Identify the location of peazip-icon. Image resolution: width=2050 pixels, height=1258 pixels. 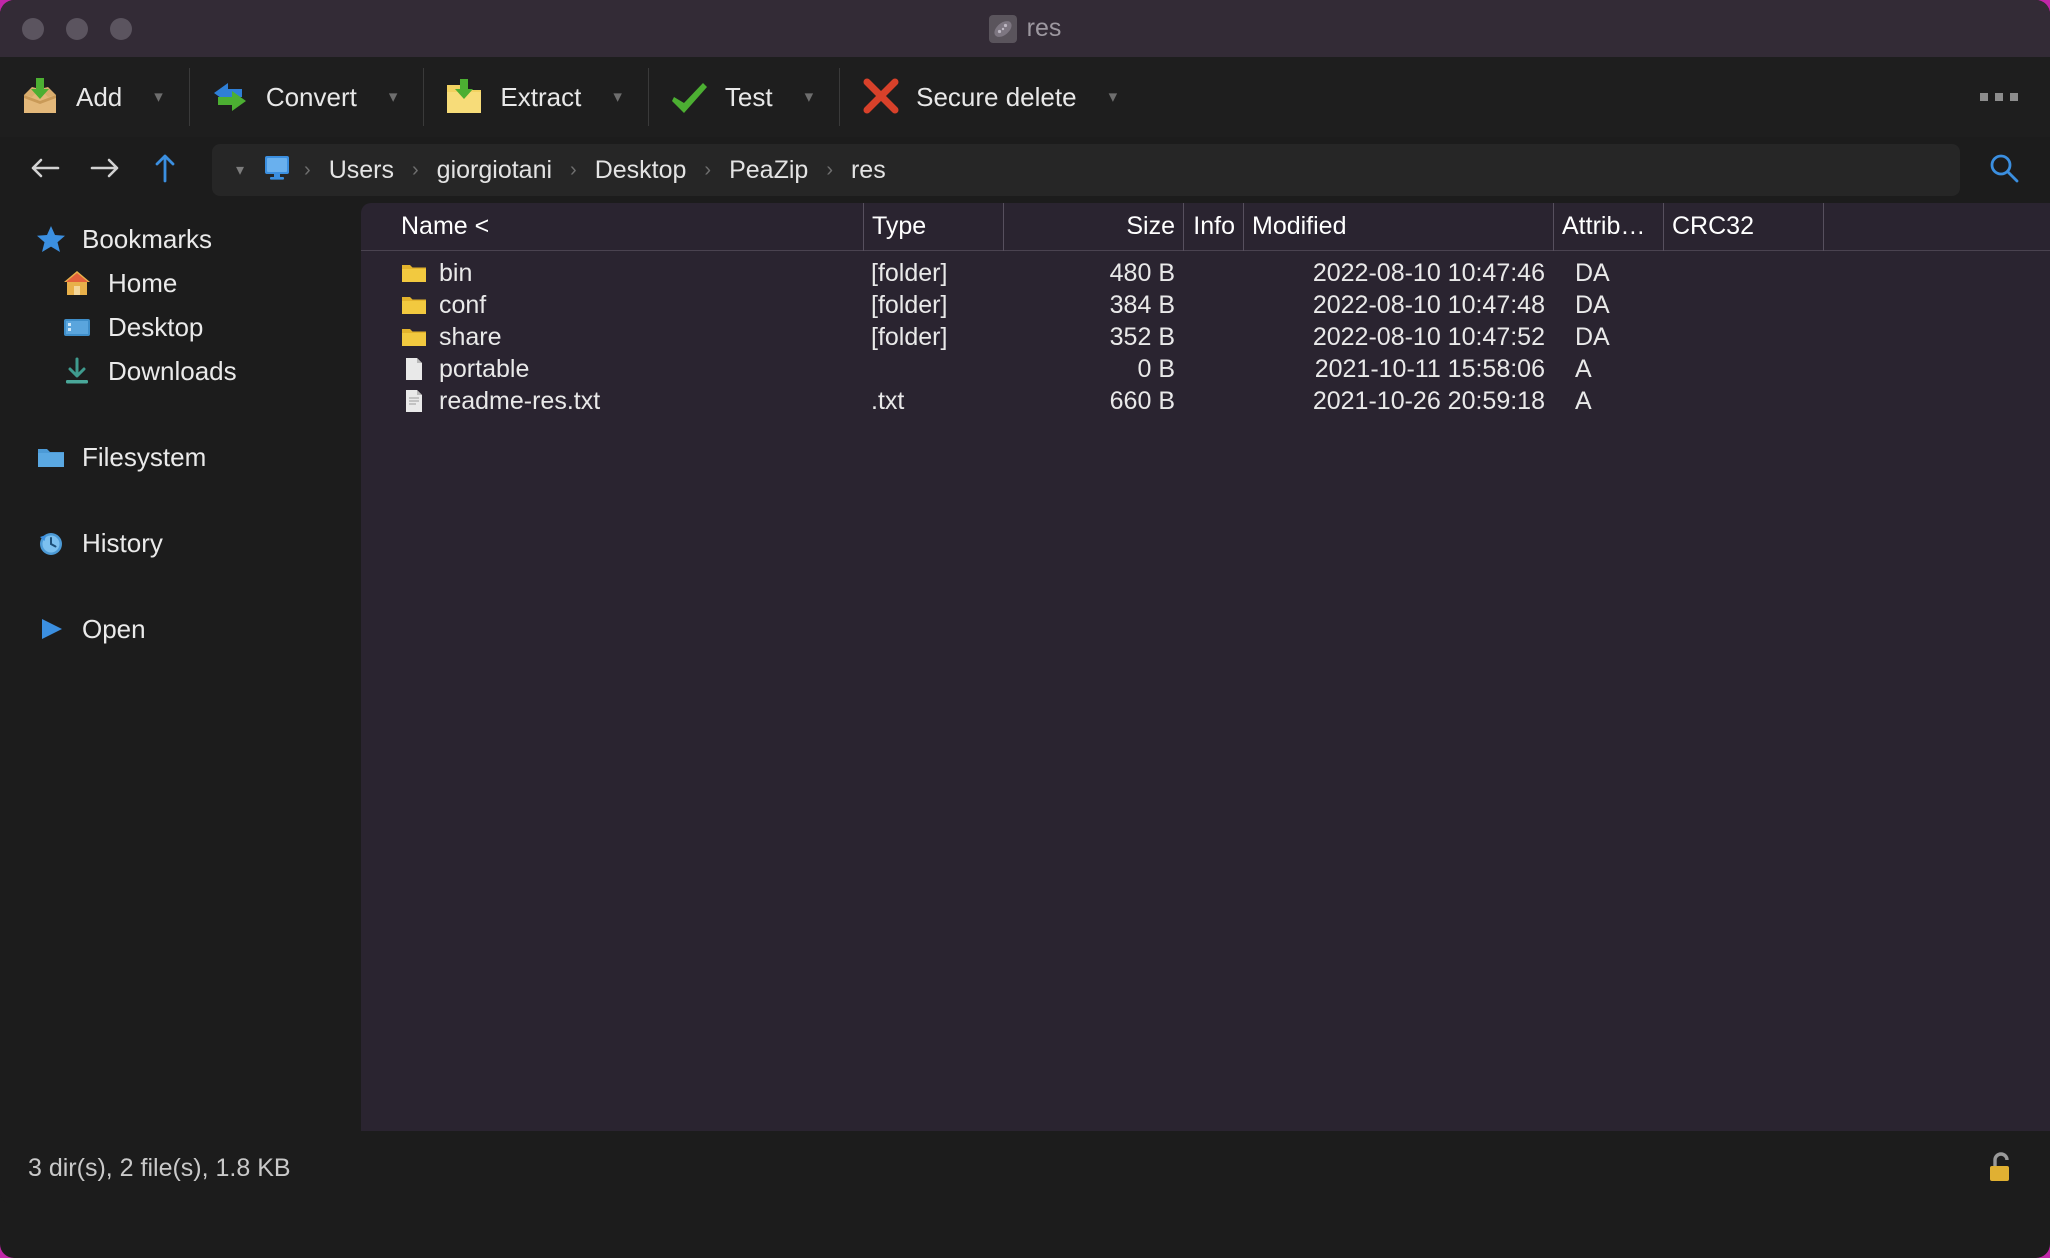
(1002, 28).